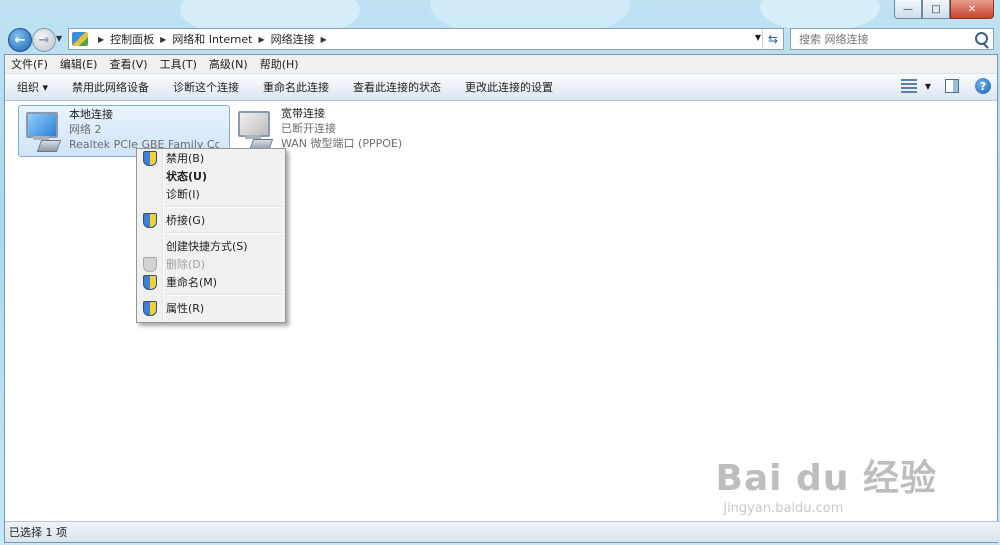 The width and height of the screenshot is (1000, 545). Describe the element at coordinates (44, 40) in the screenshot. I see `forward-button: →` at that location.